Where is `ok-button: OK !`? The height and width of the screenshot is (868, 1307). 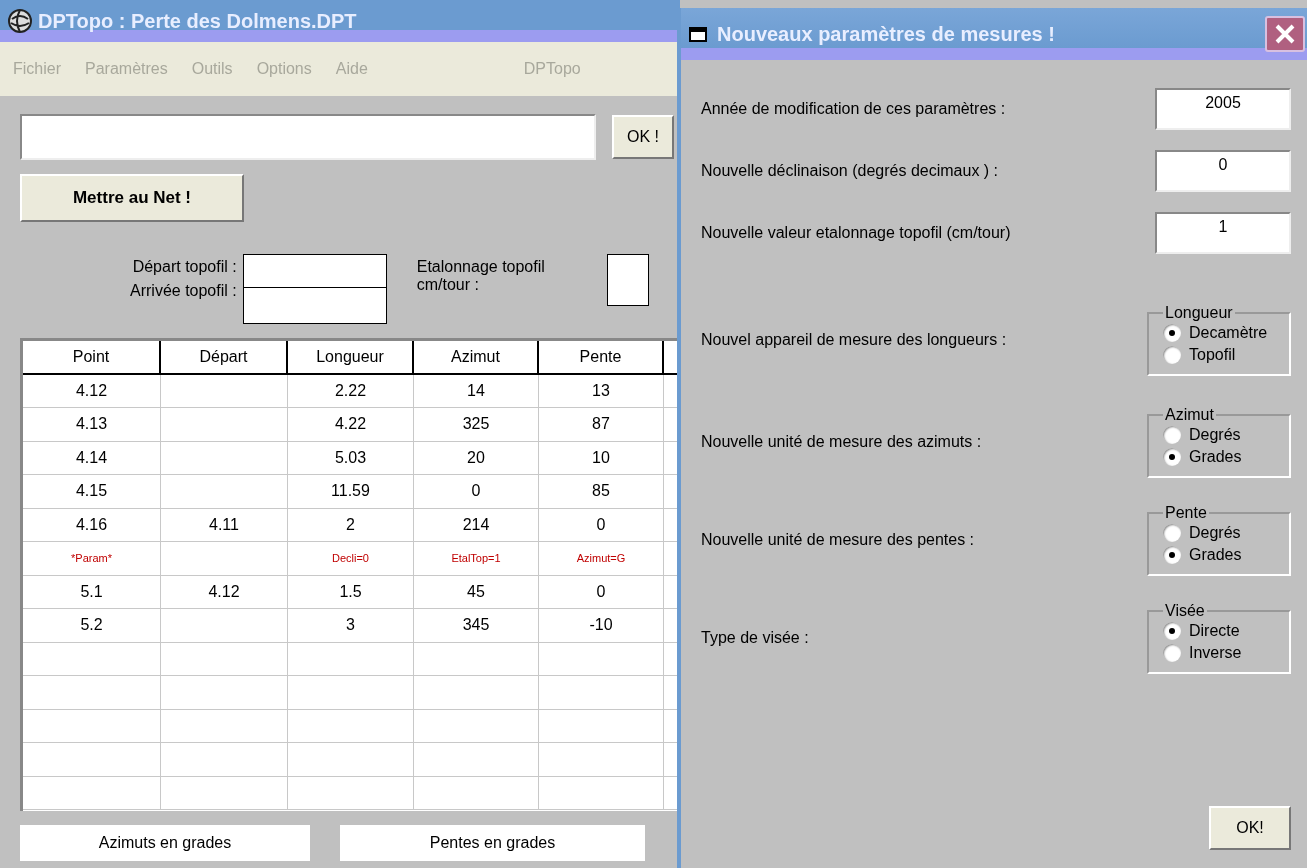
ok-button: OK ! is located at coordinates (643, 137).